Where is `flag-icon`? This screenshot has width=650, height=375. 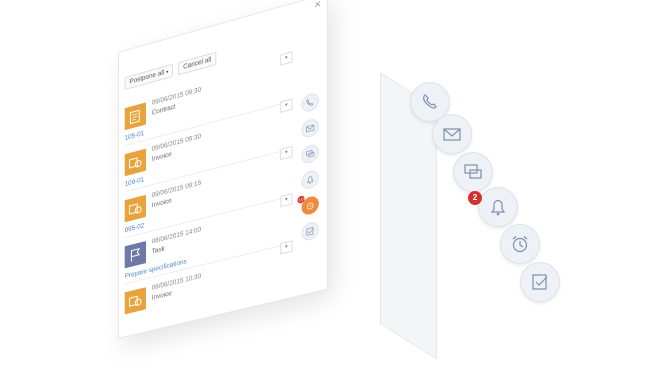 flag-icon is located at coordinates (135, 255).